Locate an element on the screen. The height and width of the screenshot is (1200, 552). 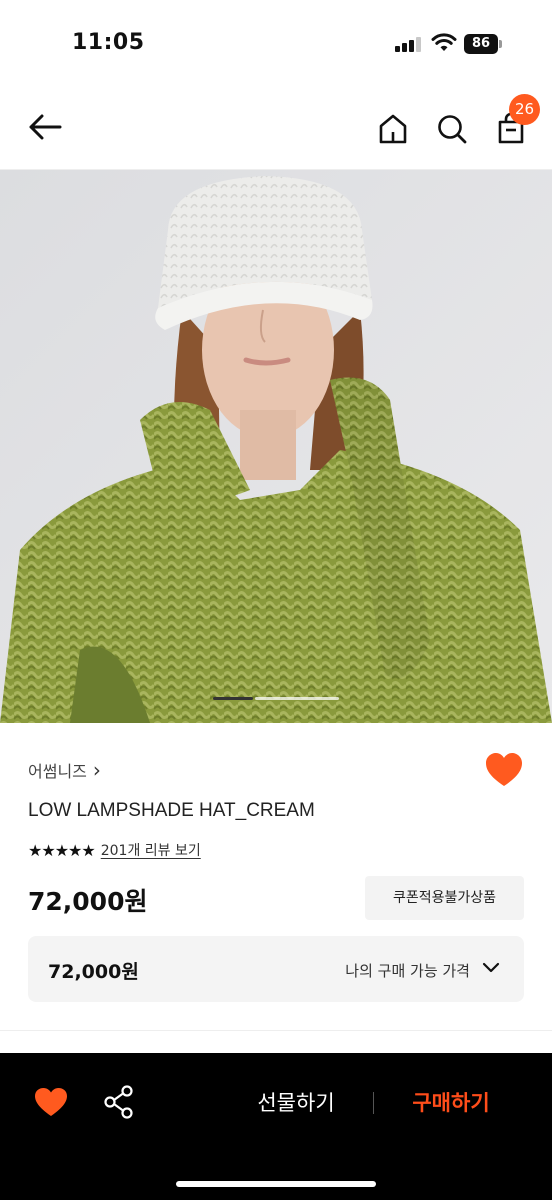
bottom-action-bar: 선물하기 구매하기 is located at coordinates (276, 1126).